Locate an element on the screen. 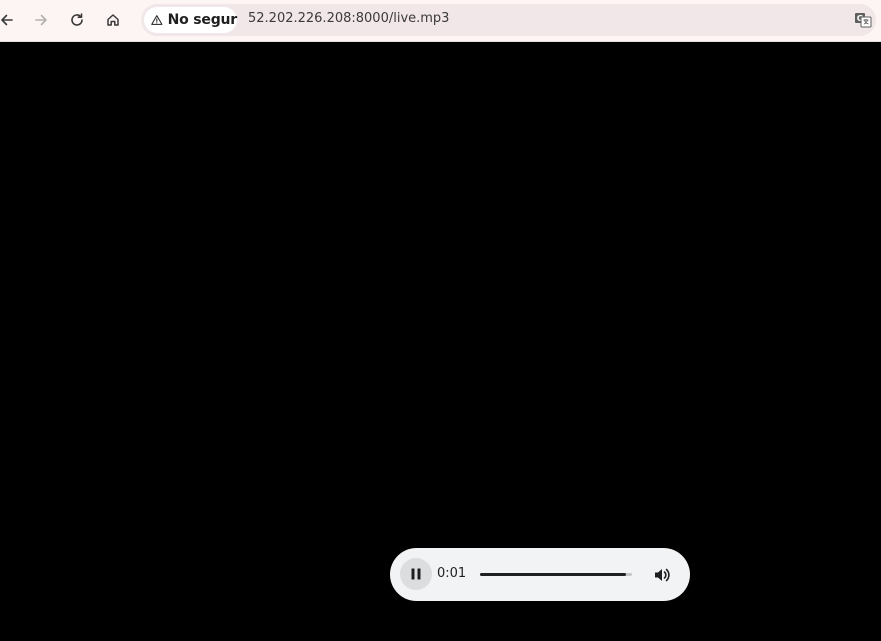 The image size is (881, 641). back-icon is located at coordinates (7, 20).